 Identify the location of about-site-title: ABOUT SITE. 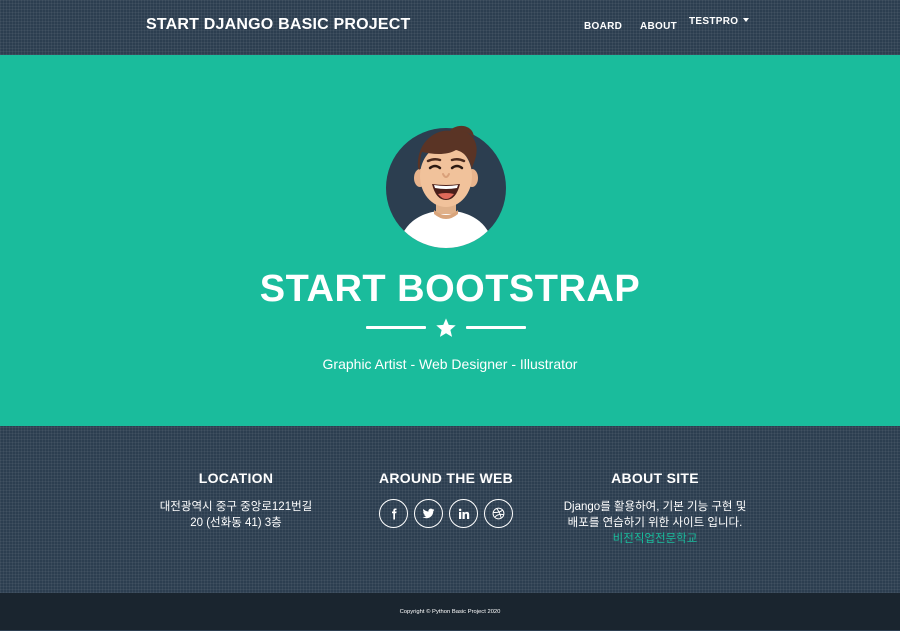
(655, 478).